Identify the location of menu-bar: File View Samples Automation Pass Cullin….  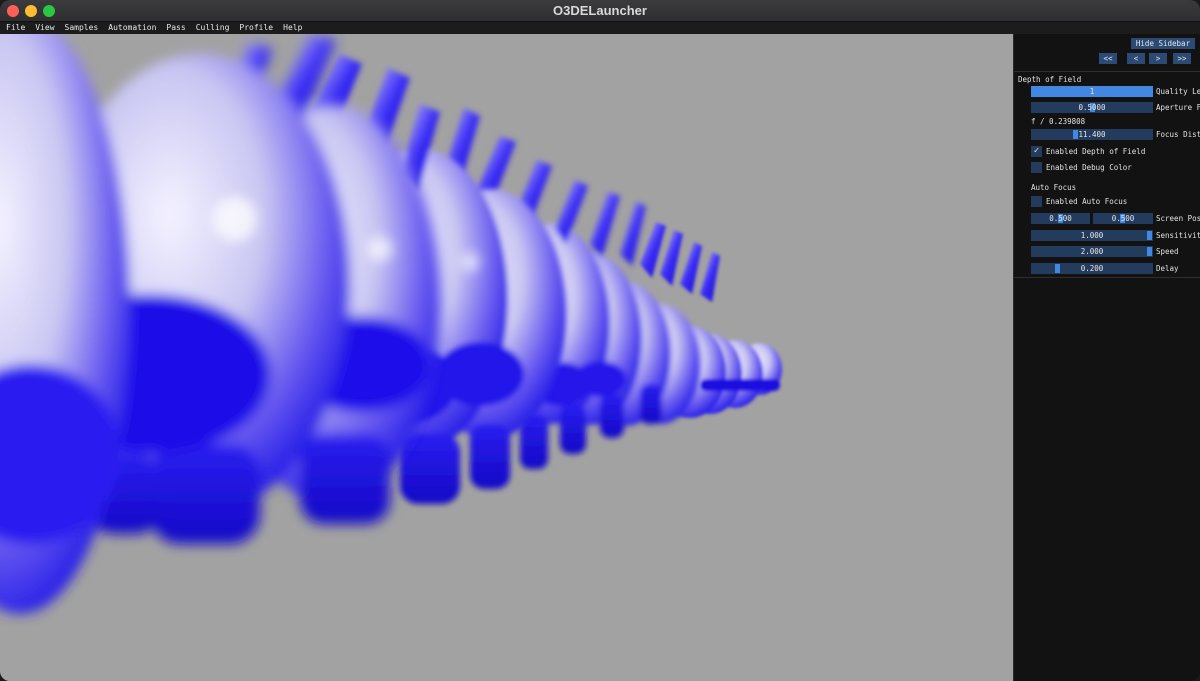
(600, 28).